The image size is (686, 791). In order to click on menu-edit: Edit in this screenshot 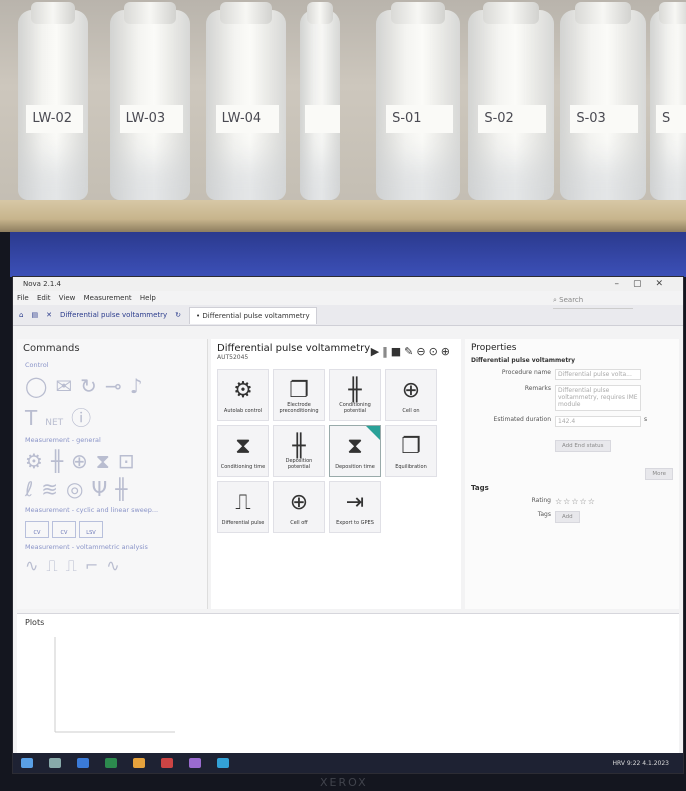, I will do `click(44, 298)`.